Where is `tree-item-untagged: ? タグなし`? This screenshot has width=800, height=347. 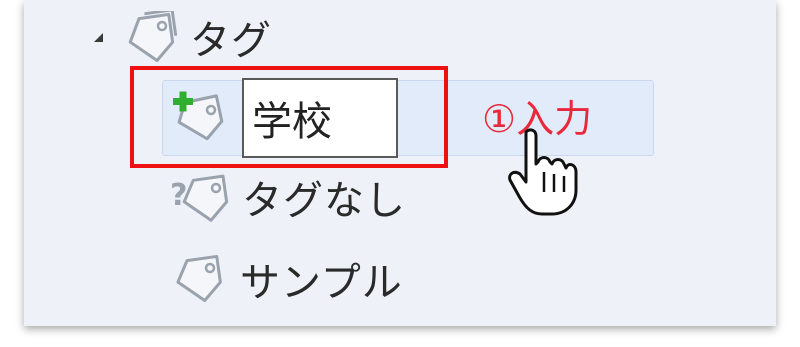
tree-item-untagged: ? タグなし is located at coordinates (288, 197).